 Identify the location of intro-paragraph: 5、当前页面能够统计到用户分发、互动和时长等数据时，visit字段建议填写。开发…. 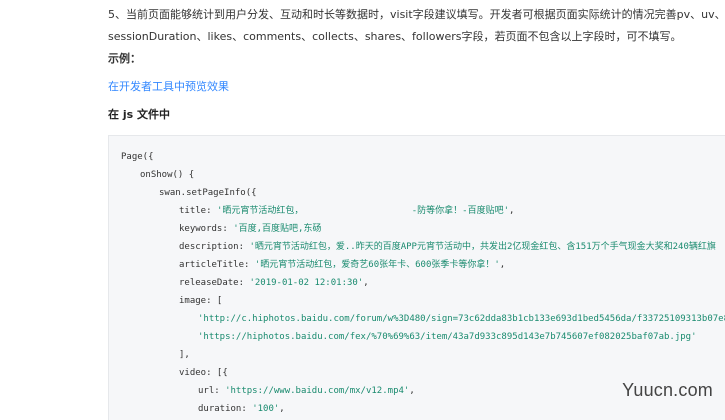
(416, 26).